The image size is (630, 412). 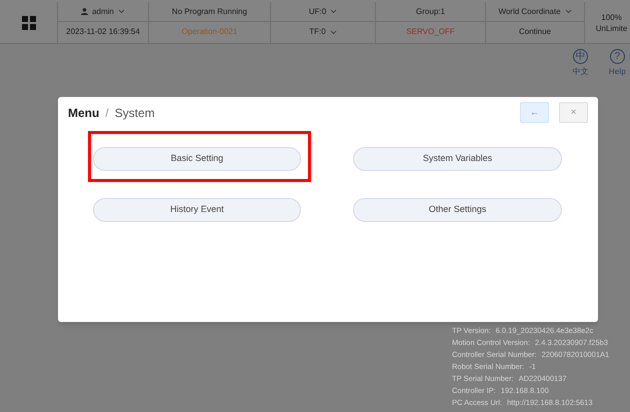 I want to click on close-button: ×, so click(x=573, y=112).